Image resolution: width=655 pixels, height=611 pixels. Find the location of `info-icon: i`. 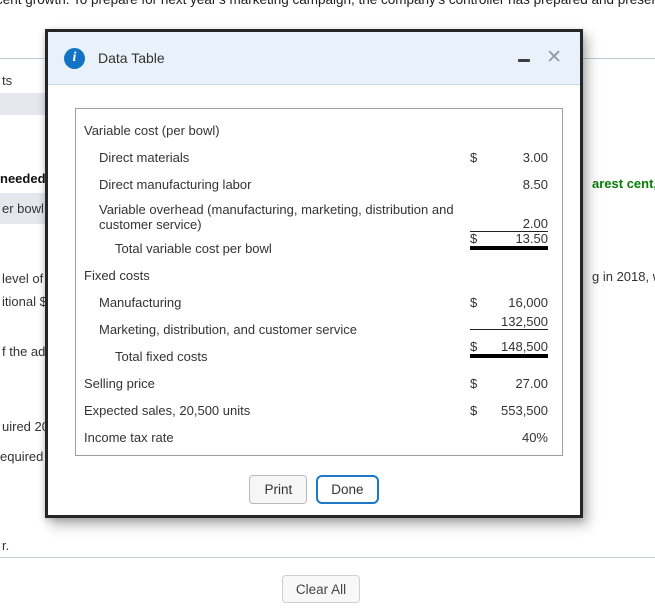

info-icon: i is located at coordinates (74, 58).